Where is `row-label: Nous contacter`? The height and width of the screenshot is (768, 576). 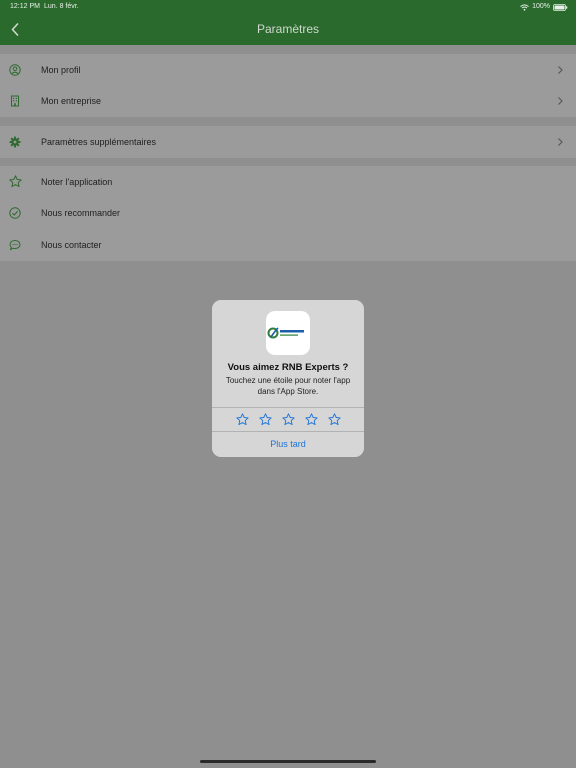 row-label: Nous contacter is located at coordinates (71, 244).